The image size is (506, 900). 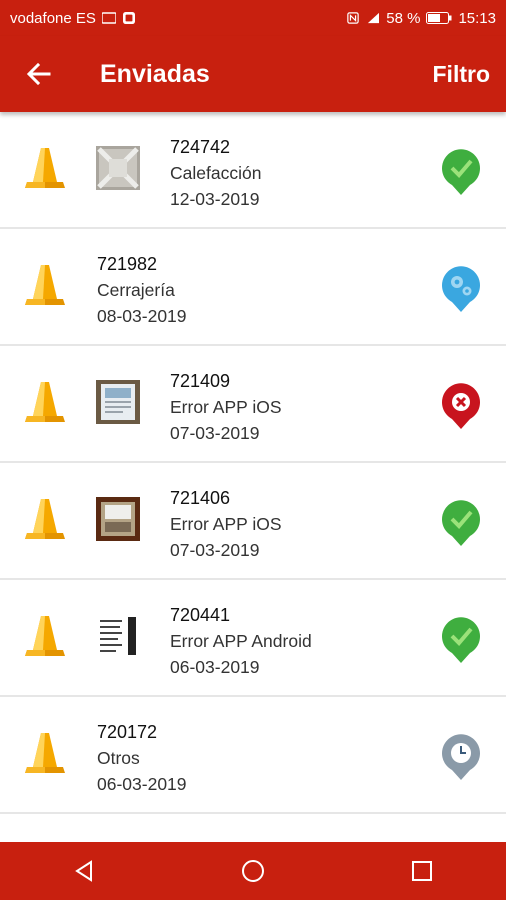 What do you see at coordinates (403, 18) in the screenshot?
I see `battery-percent: 58 %` at bounding box center [403, 18].